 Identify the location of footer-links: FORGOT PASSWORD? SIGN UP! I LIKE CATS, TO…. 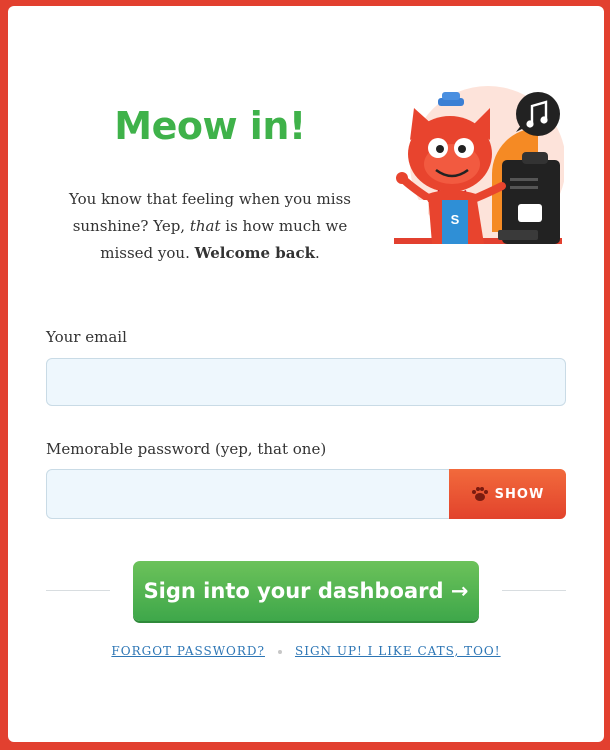
(306, 651).